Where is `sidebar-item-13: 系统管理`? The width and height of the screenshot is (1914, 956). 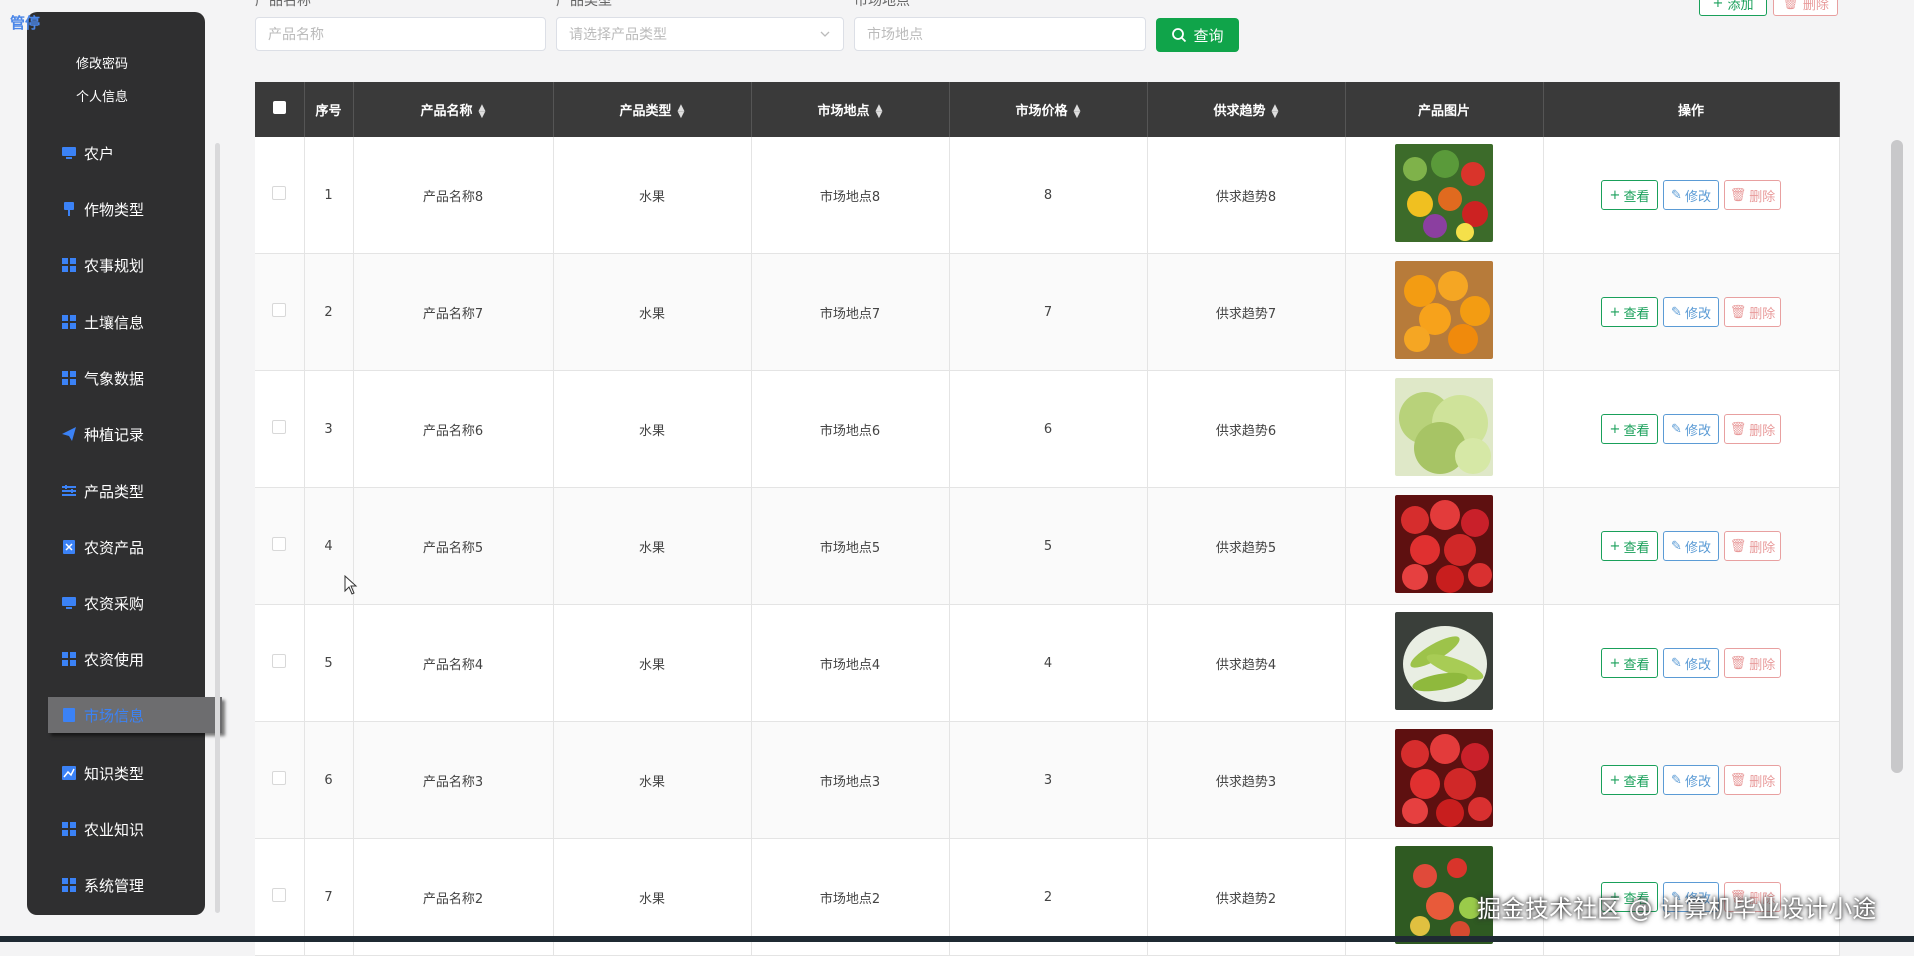 sidebar-item-13: 系统管理 is located at coordinates (133, 885).